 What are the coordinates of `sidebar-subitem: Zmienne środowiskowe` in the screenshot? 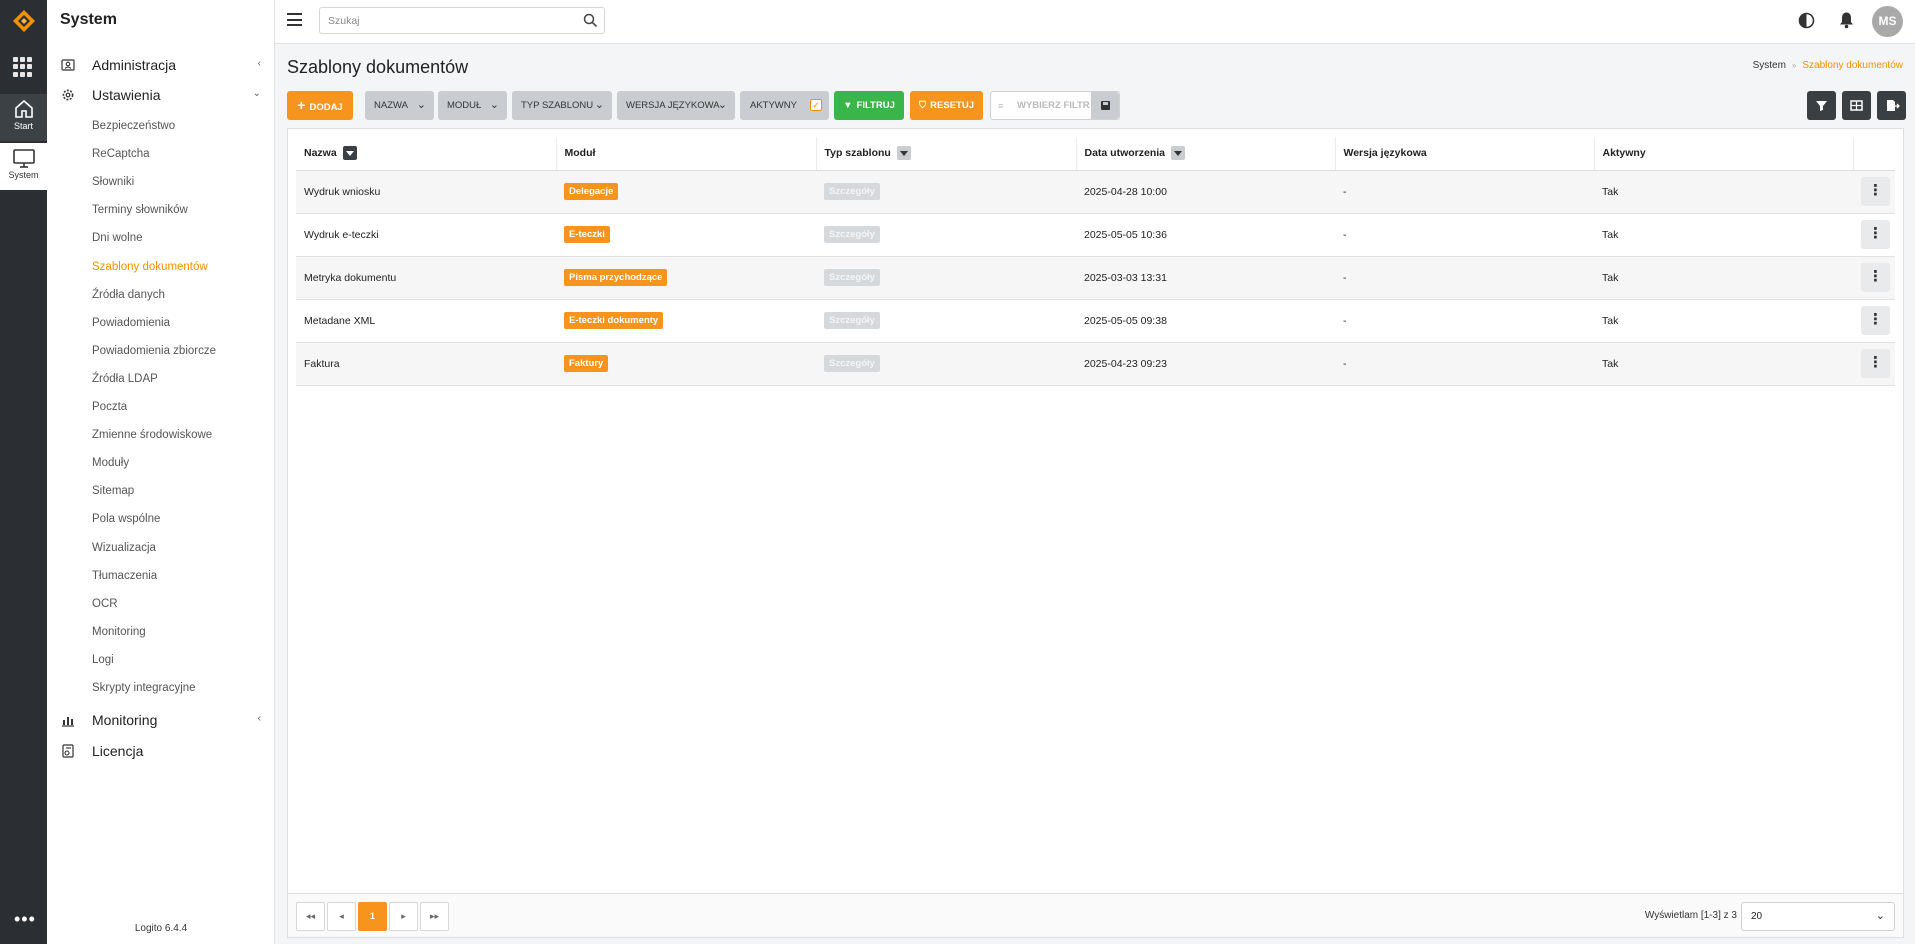 It's located at (152, 435).